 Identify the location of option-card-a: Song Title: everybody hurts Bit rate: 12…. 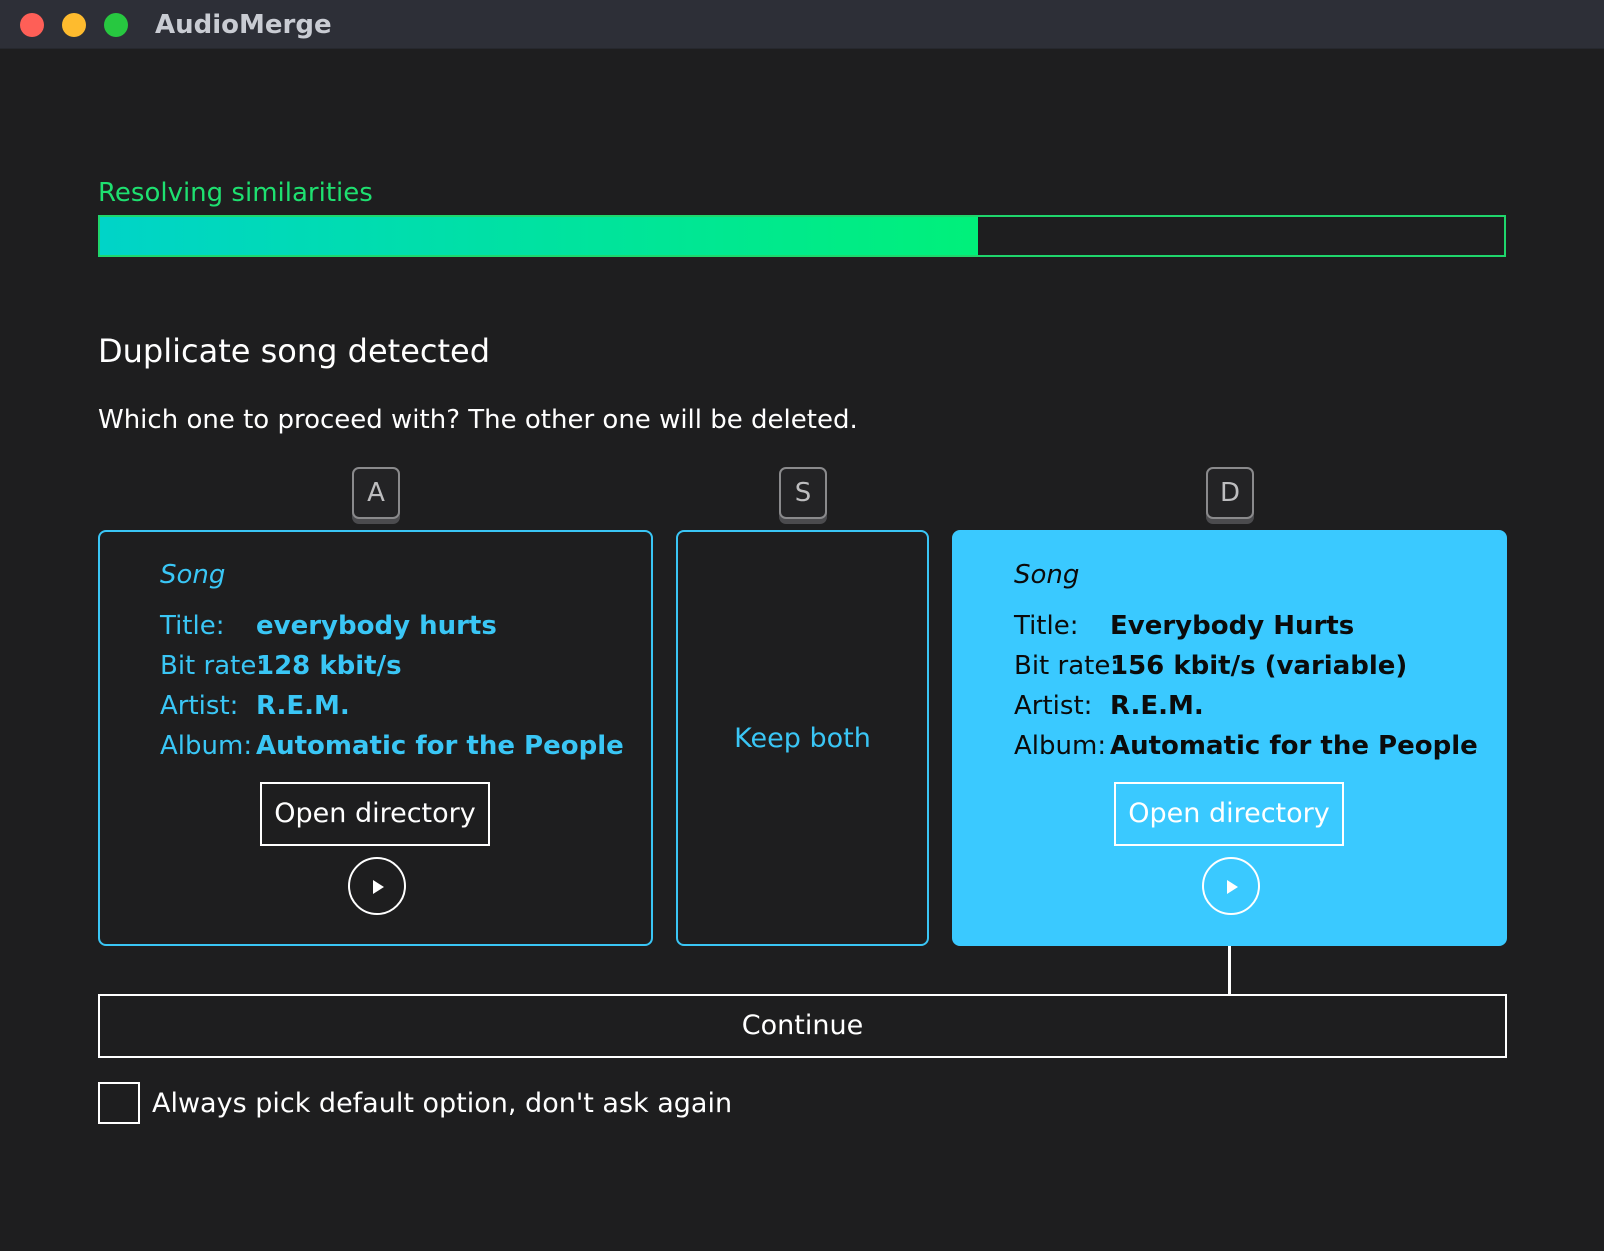
(375, 738).